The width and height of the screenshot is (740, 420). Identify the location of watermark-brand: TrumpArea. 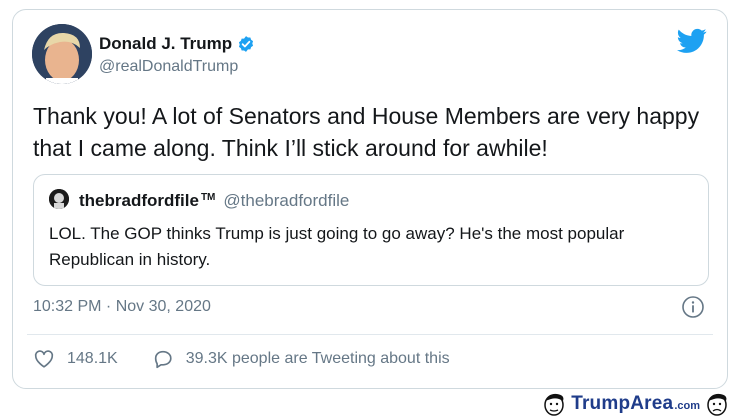
(622, 403).